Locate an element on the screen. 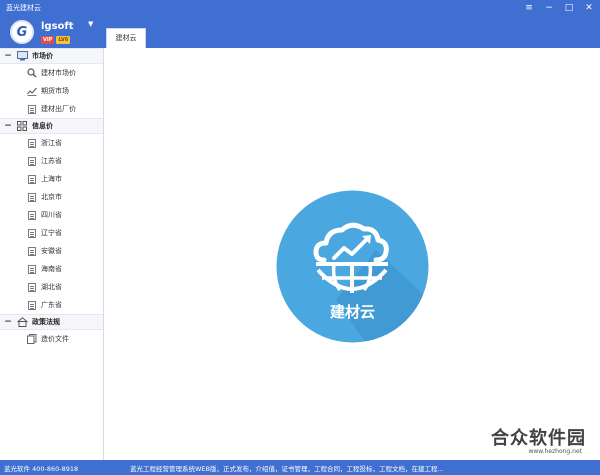 Image resolution: width=600 pixels, height=475 pixels. sidebar-item-label: 建材市场价 is located at coordinates (58, 73).